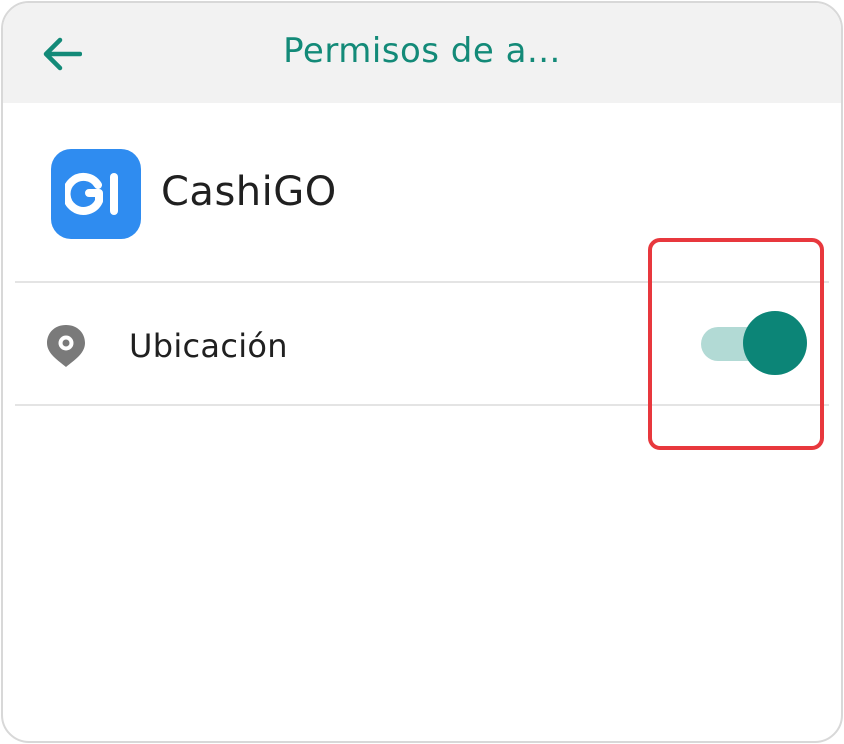 The image size is (844, 744). Describe the element at coordinates (96, 194) in the screenshot. I see `cashigo-logo-icon` at that location.